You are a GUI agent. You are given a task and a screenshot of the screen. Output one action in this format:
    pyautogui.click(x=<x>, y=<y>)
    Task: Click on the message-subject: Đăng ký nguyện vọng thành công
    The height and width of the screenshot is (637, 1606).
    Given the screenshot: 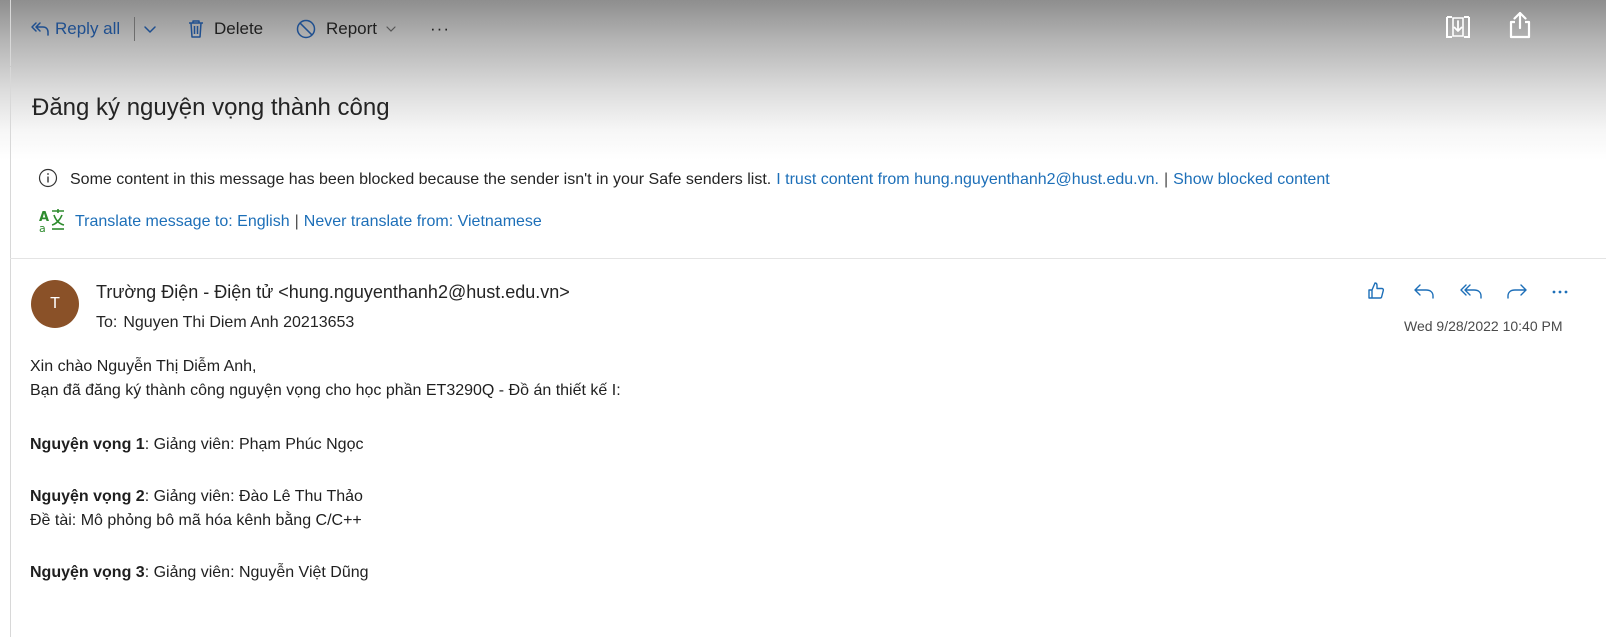 What is the action you would take?
    pyautogui.click(x=211, y=107)
    